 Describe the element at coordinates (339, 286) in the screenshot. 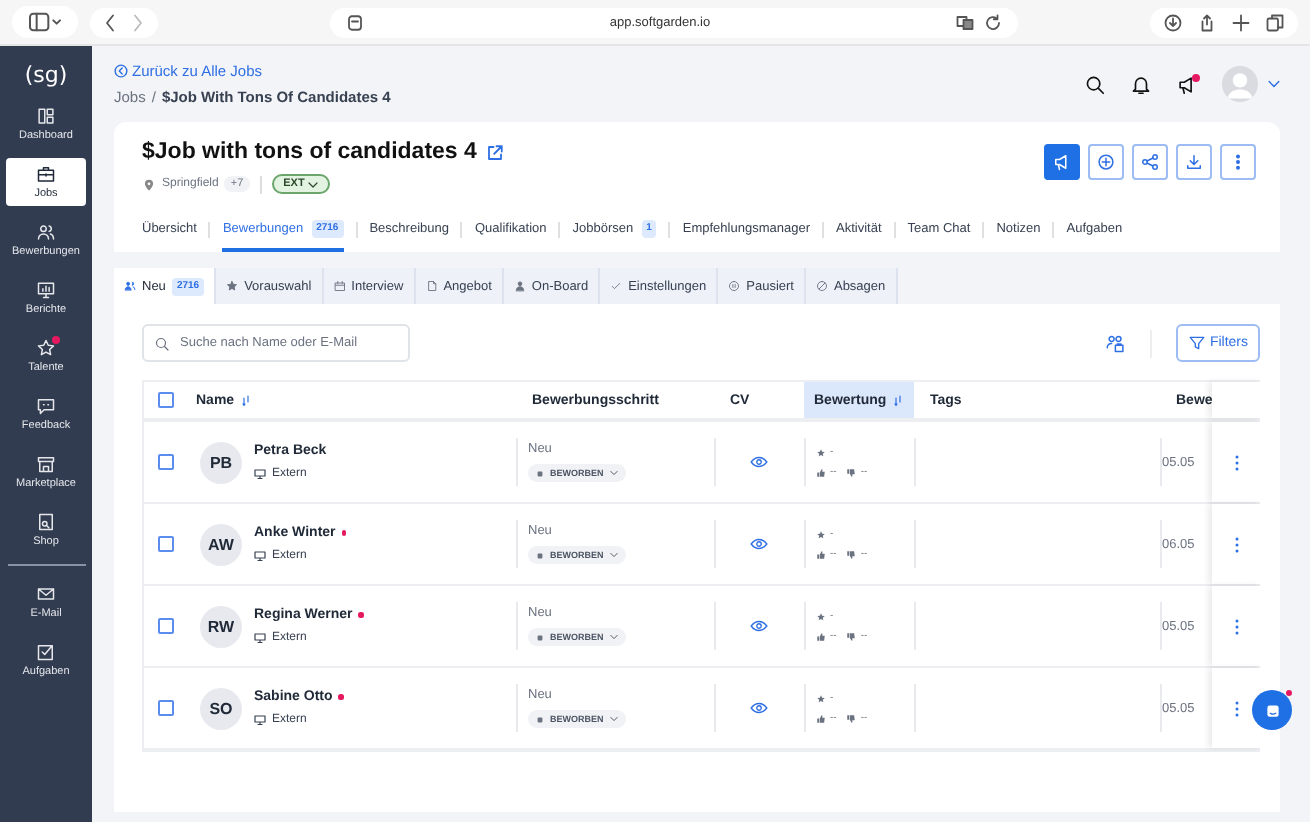

I see `calendar-icon` at that location.